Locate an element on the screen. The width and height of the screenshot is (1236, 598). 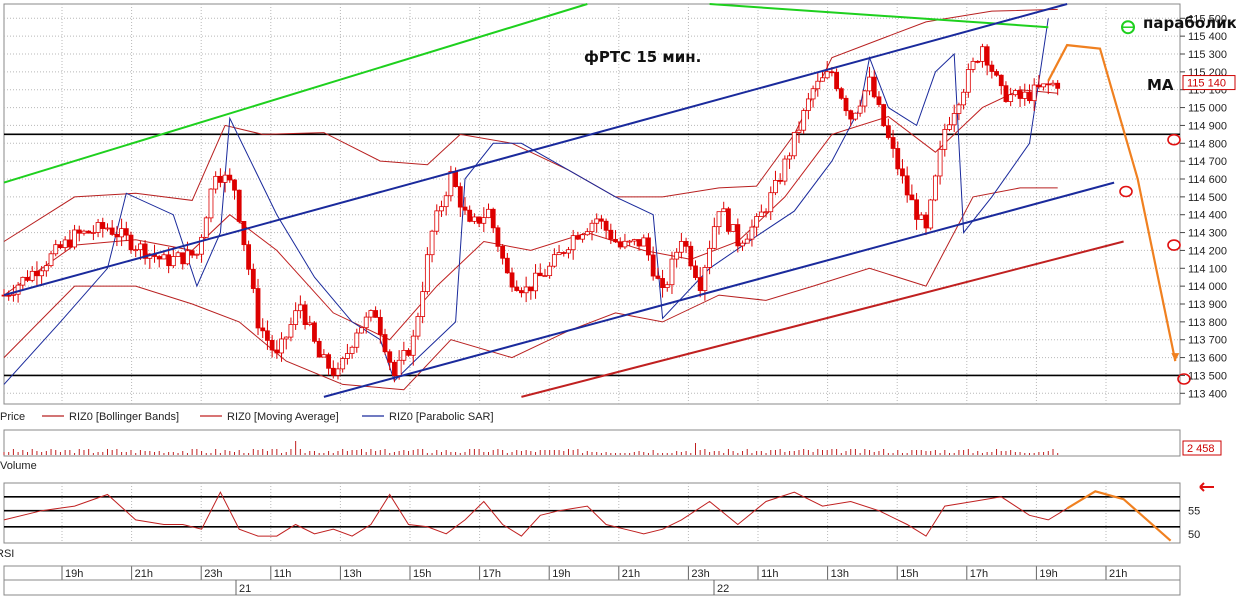
price-tick-label: 114 000 is located at coordinates (1207, 287).